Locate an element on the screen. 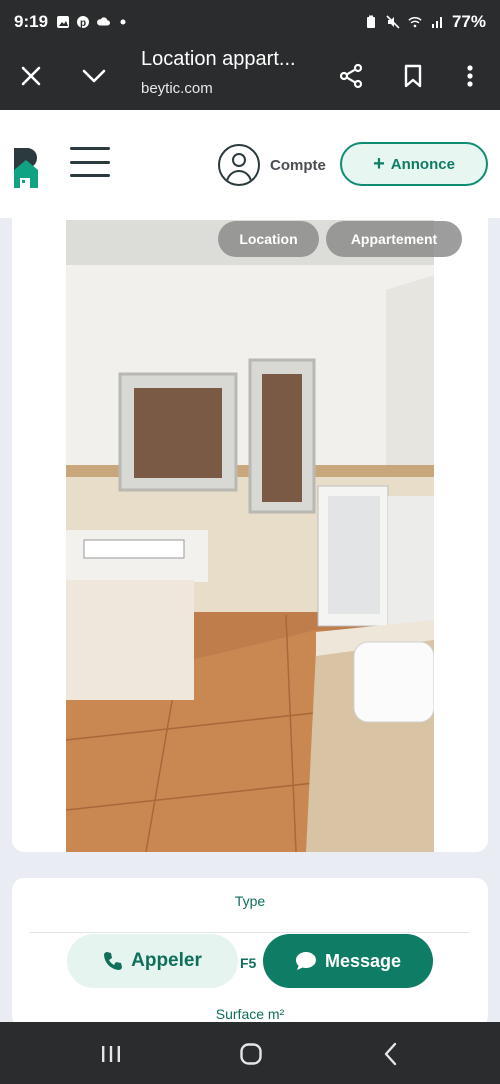  call-label: Appeler is located at coordinates (166, 960).